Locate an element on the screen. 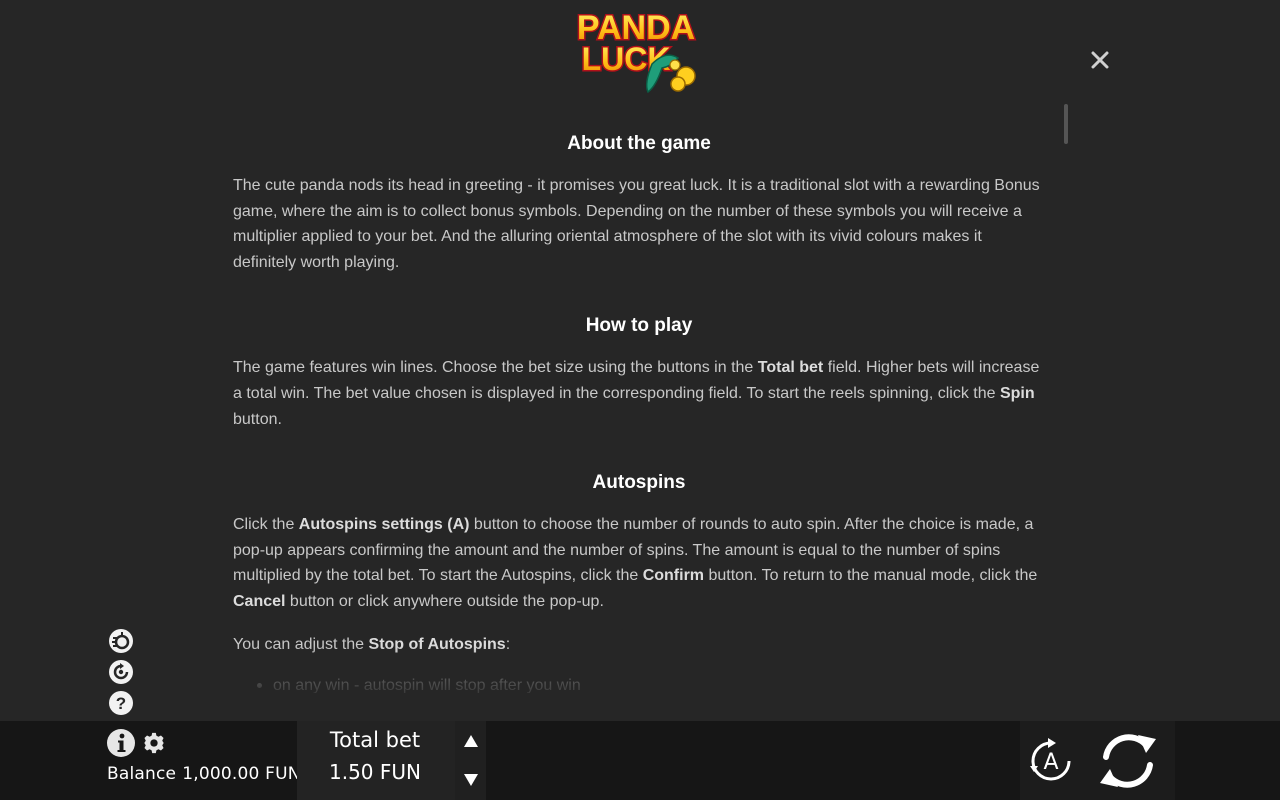 This screenshot has height=800, width=1280. question-icon: ? is located at coordinates (121, 703).